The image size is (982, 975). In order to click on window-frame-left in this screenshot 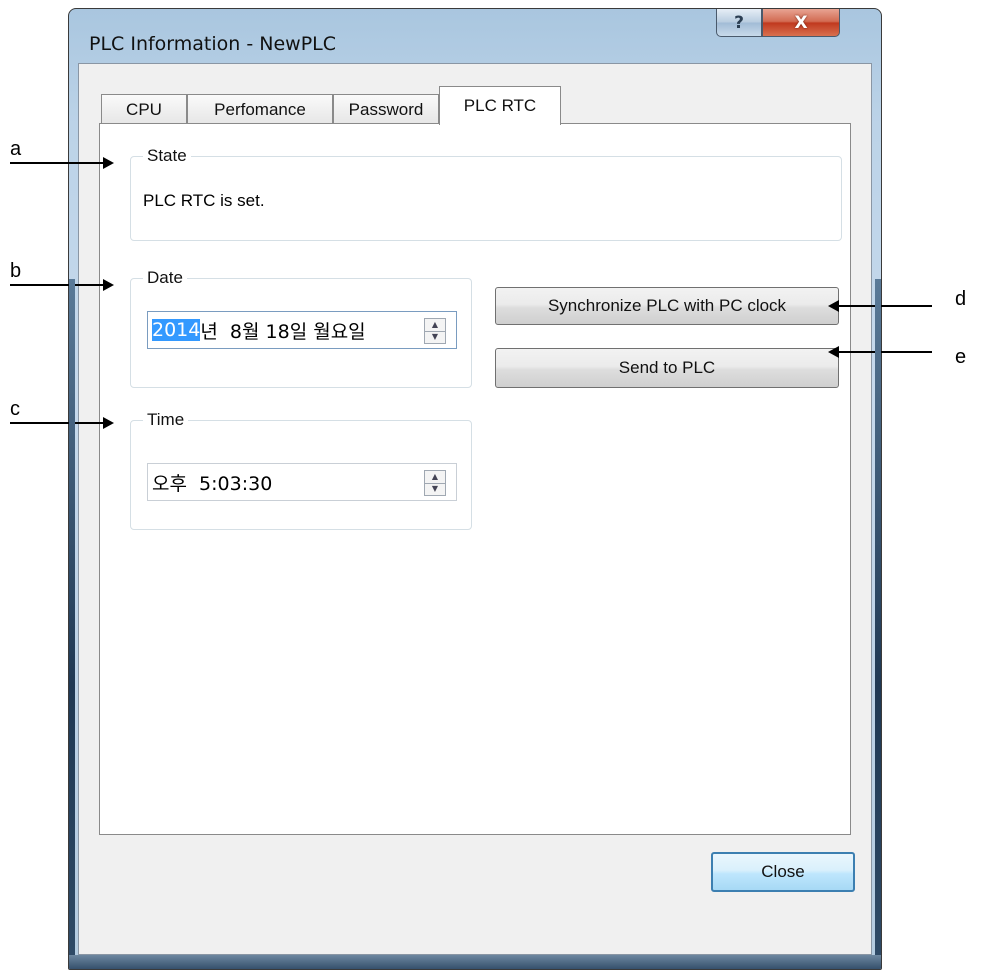, I will do `click(72, 617)`.